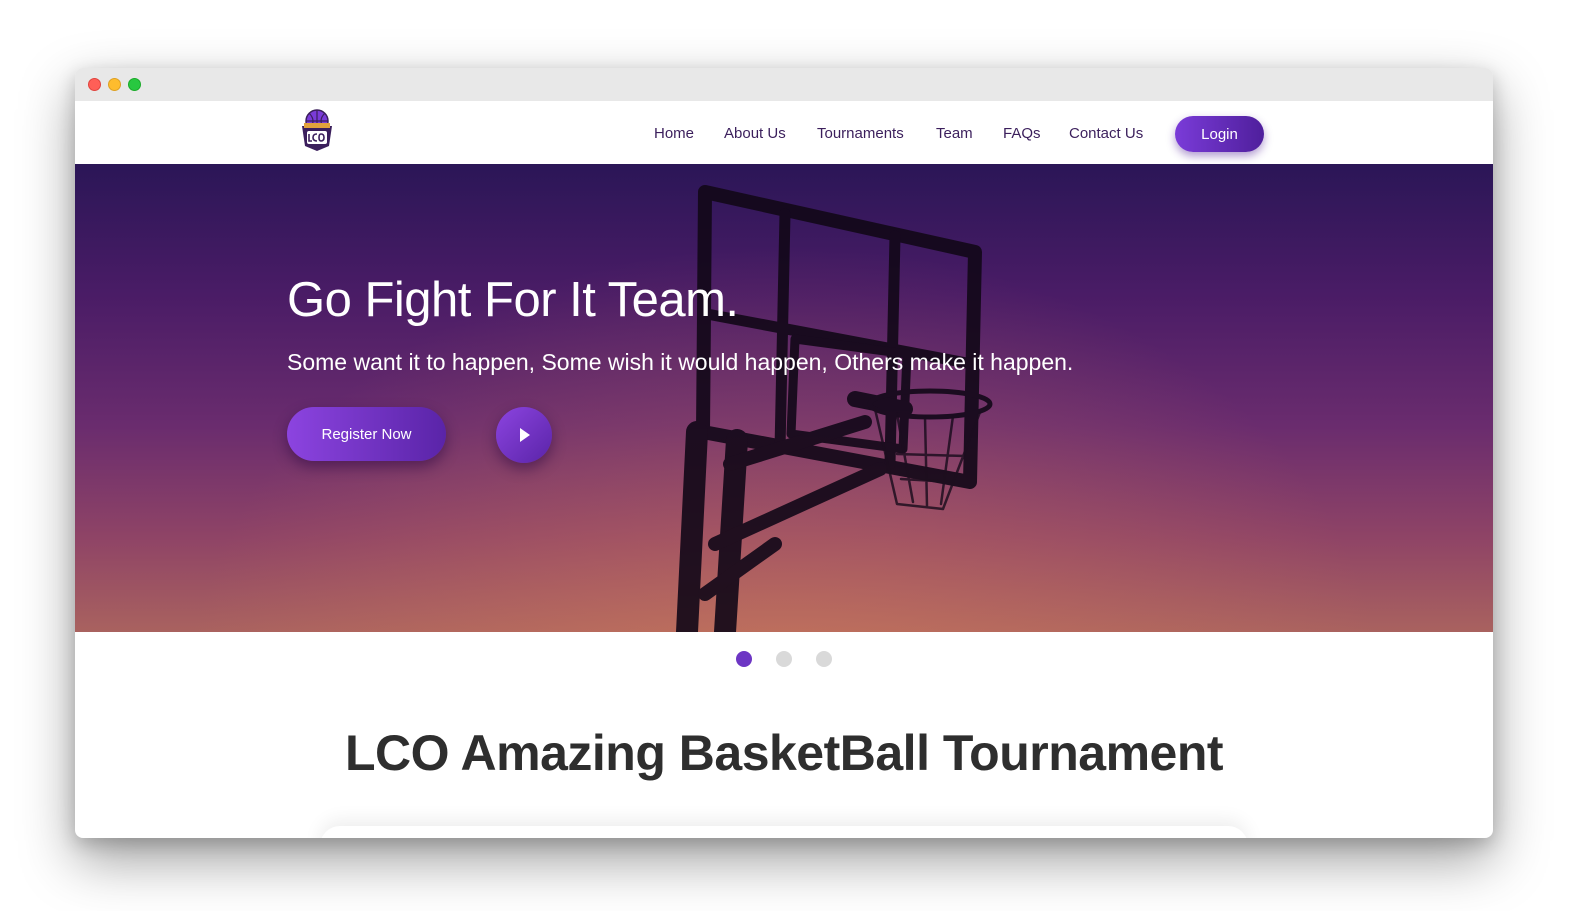 This screenshot has width=1576, height=911. Describe the element at coordinates (1219, 134) in the screenshot. I see `login-button: Login` at that location.